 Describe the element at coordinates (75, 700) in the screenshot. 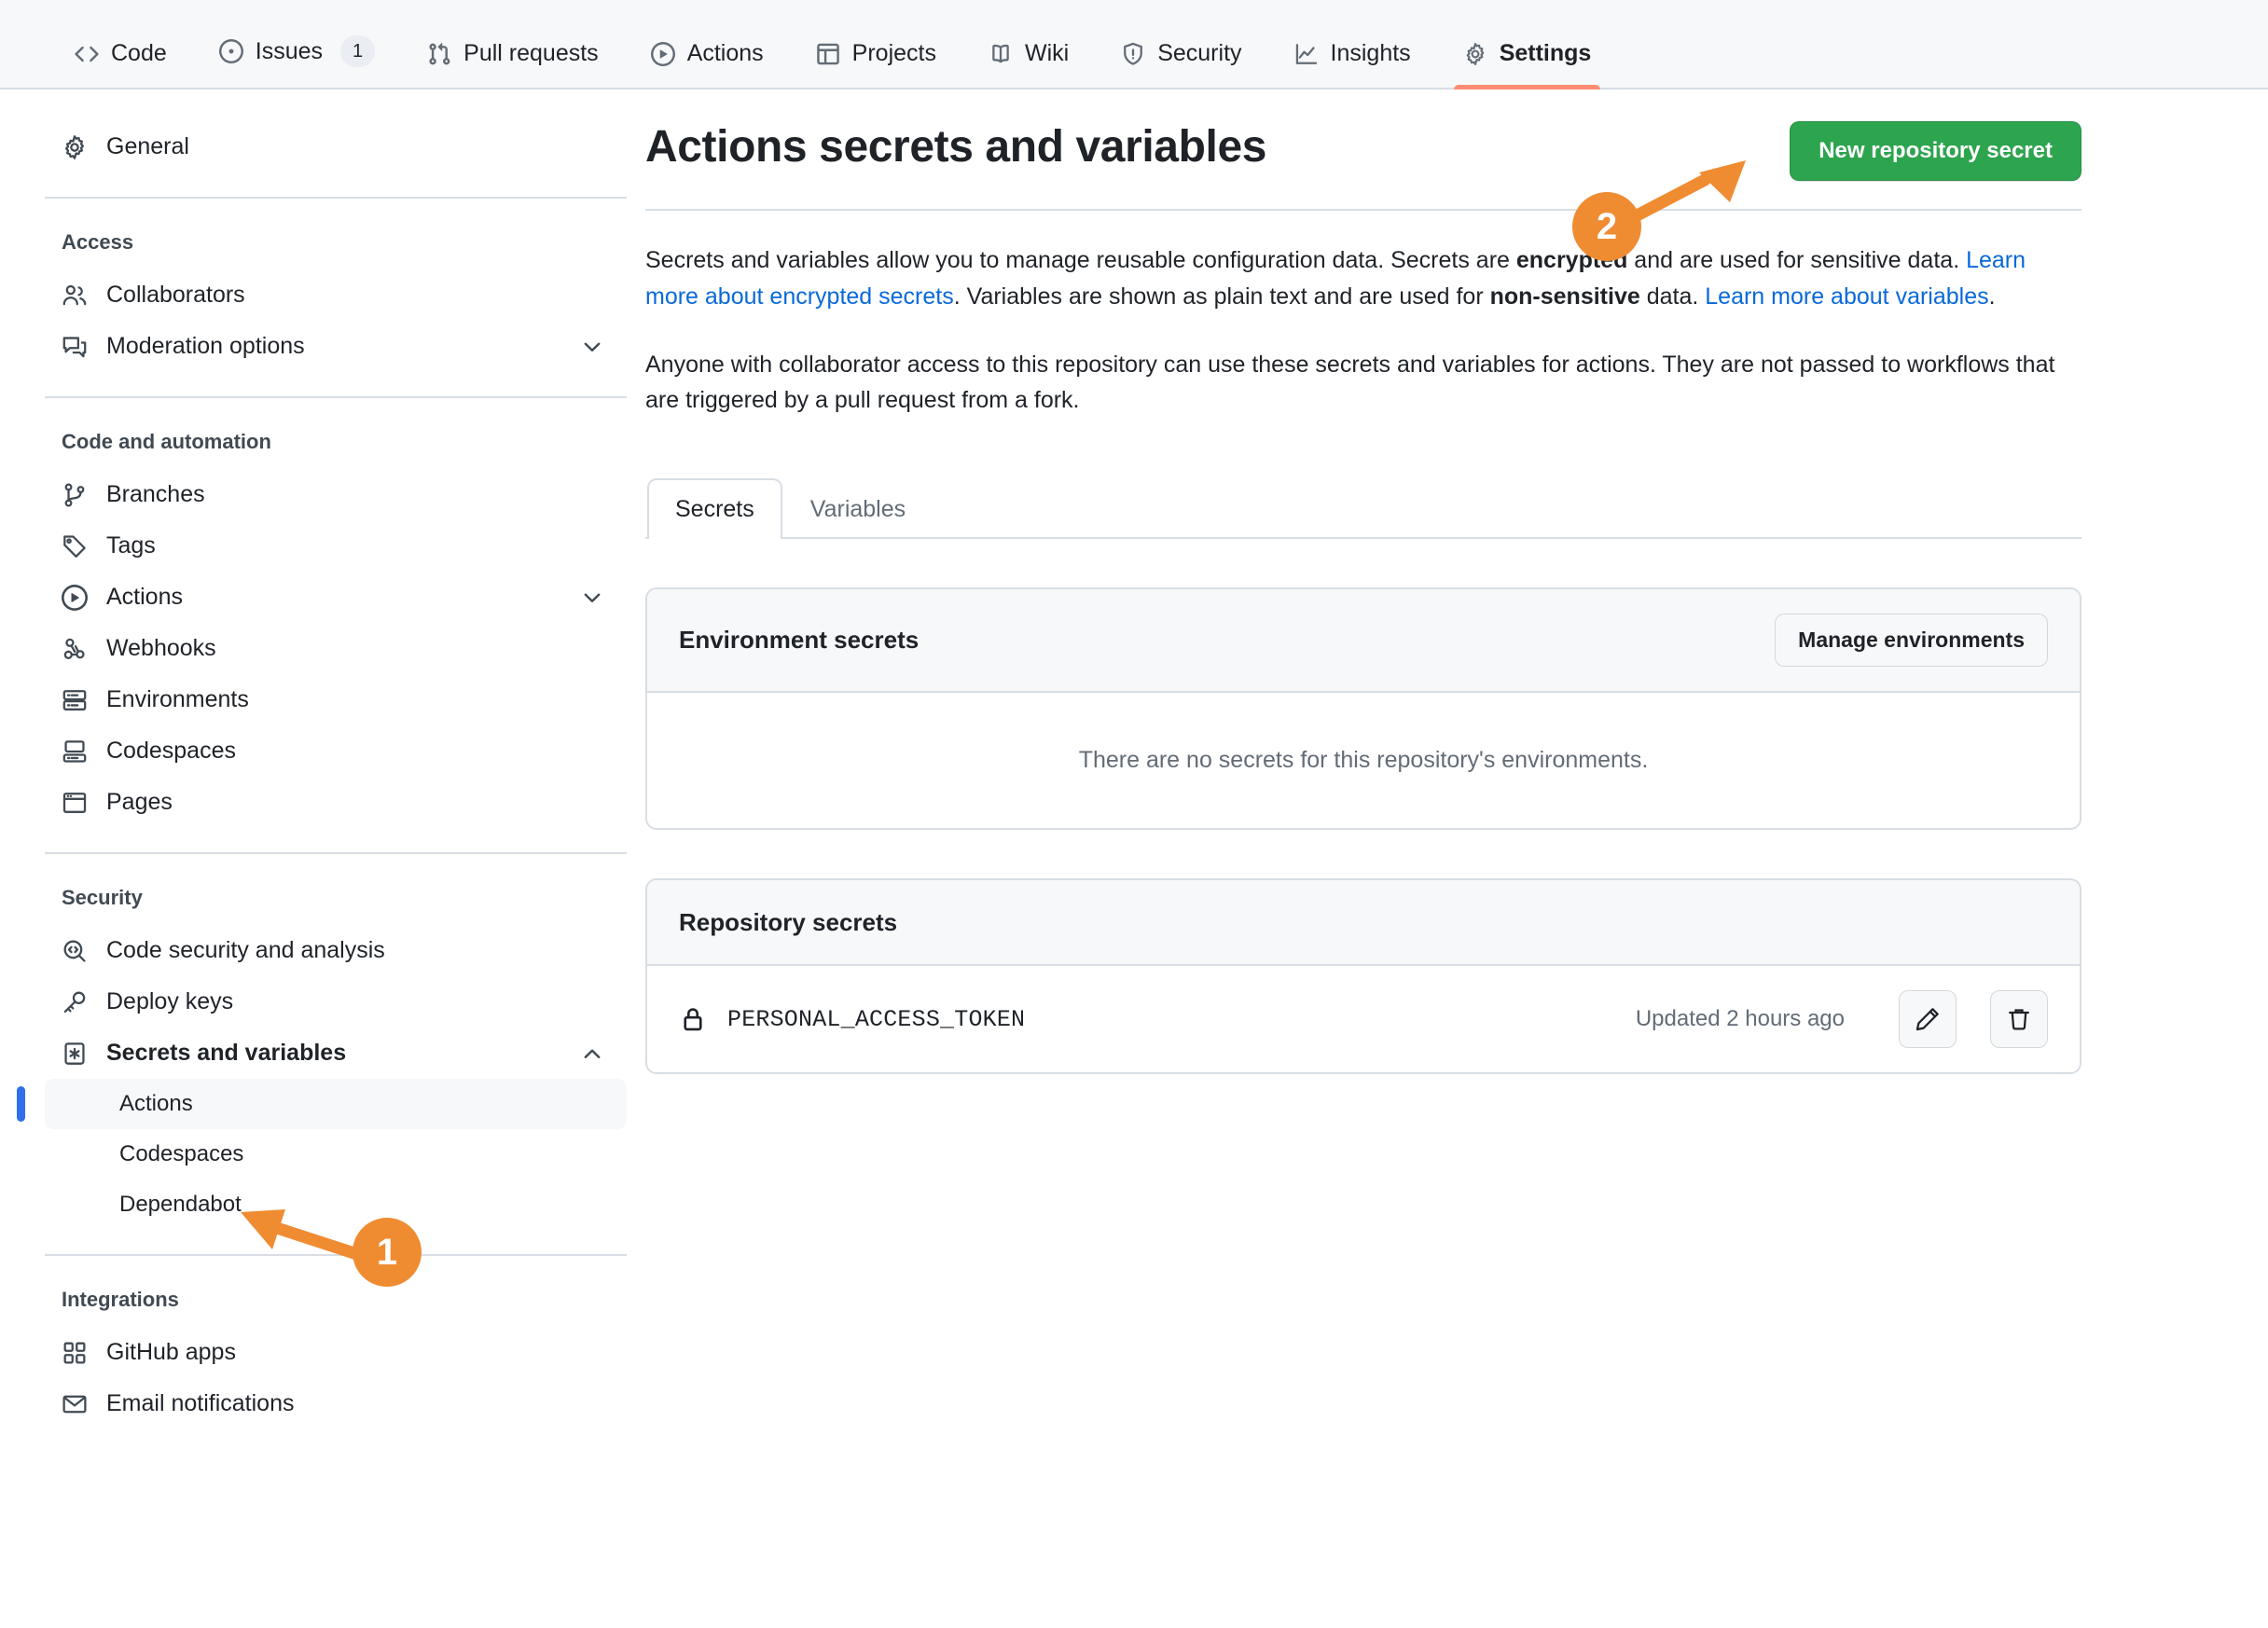

I see `server-icon` at that location.